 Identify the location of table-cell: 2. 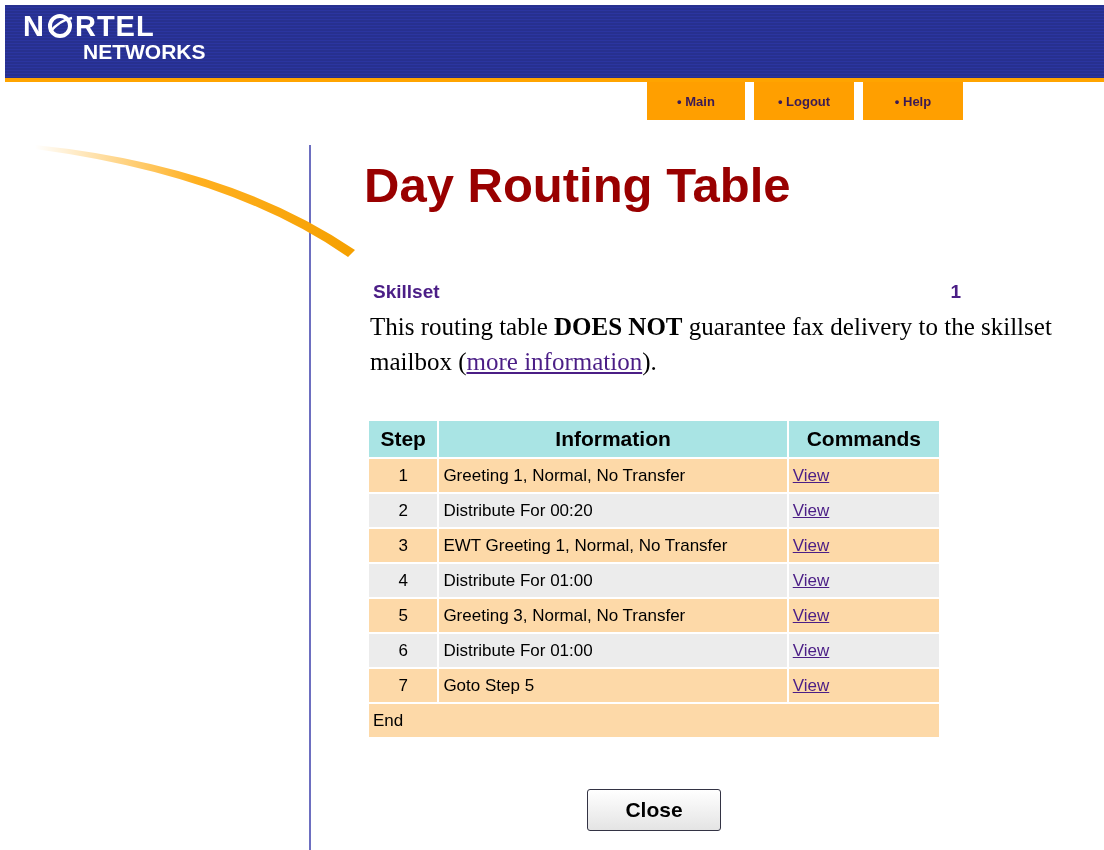
(403, 510).